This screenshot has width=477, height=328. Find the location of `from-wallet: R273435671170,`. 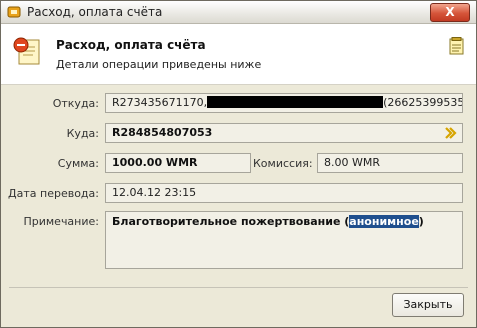

from-wallet: R273435671170, is located at coordinates (160, 102).